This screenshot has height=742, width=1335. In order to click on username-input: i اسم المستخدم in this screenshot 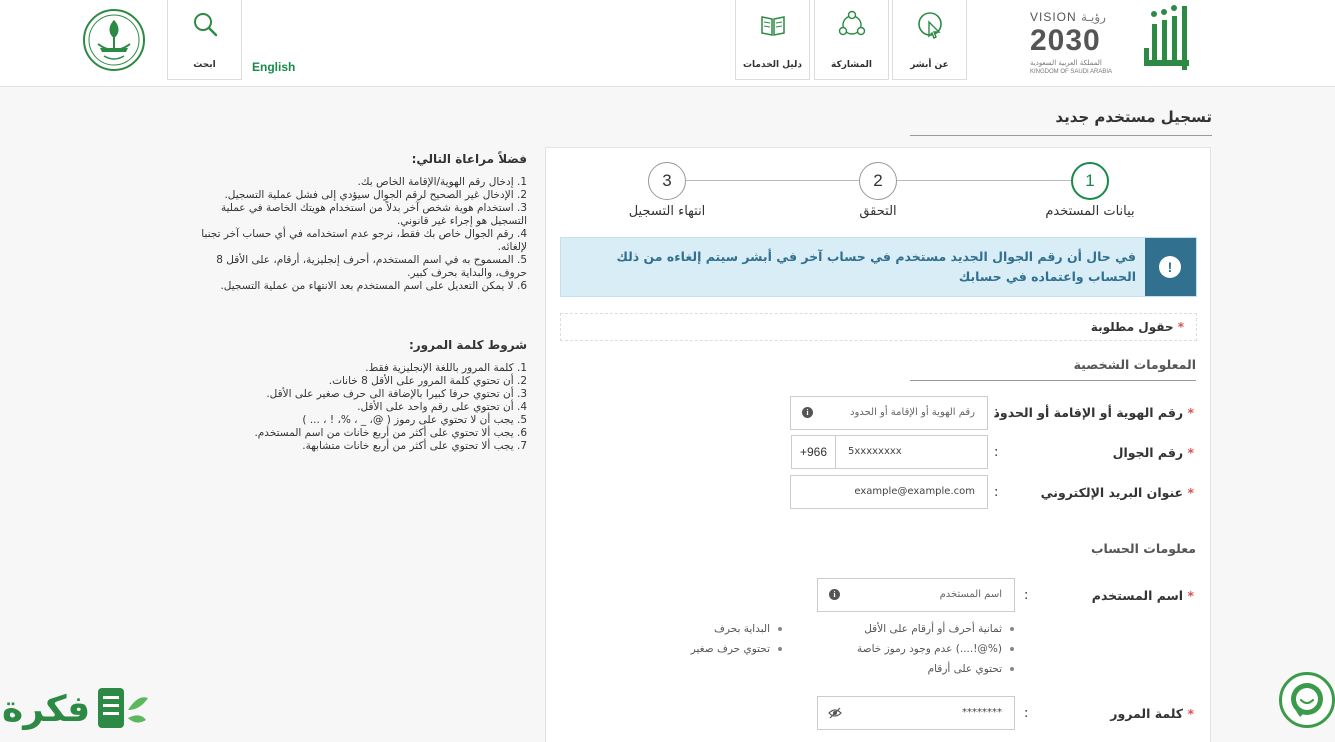, I will do `click(916, 595)`.